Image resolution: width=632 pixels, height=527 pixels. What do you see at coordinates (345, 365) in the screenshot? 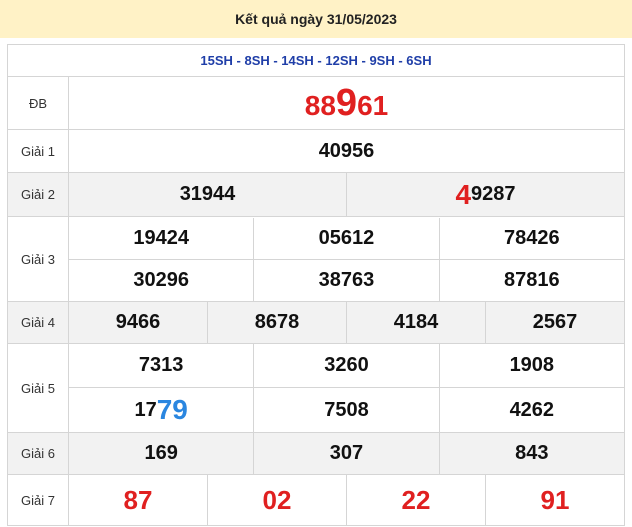
I see `prize-5-2: 3260` at bounding box center [345, 365].